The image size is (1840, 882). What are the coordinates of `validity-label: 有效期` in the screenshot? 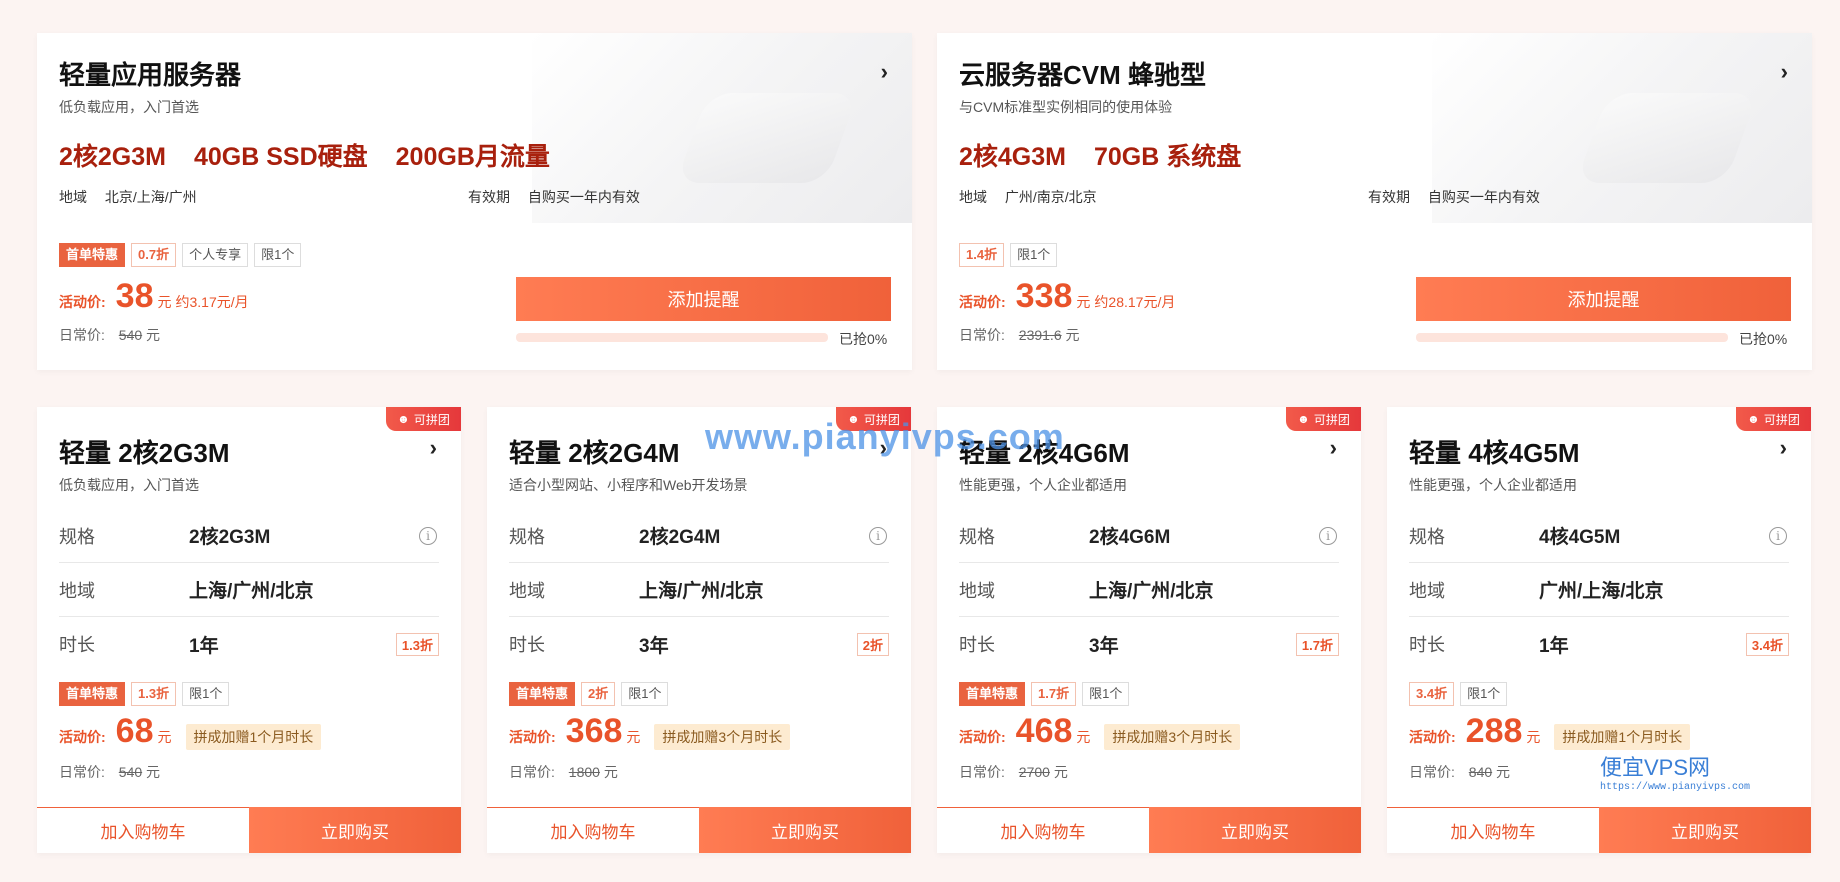 It's located at (489, 197).